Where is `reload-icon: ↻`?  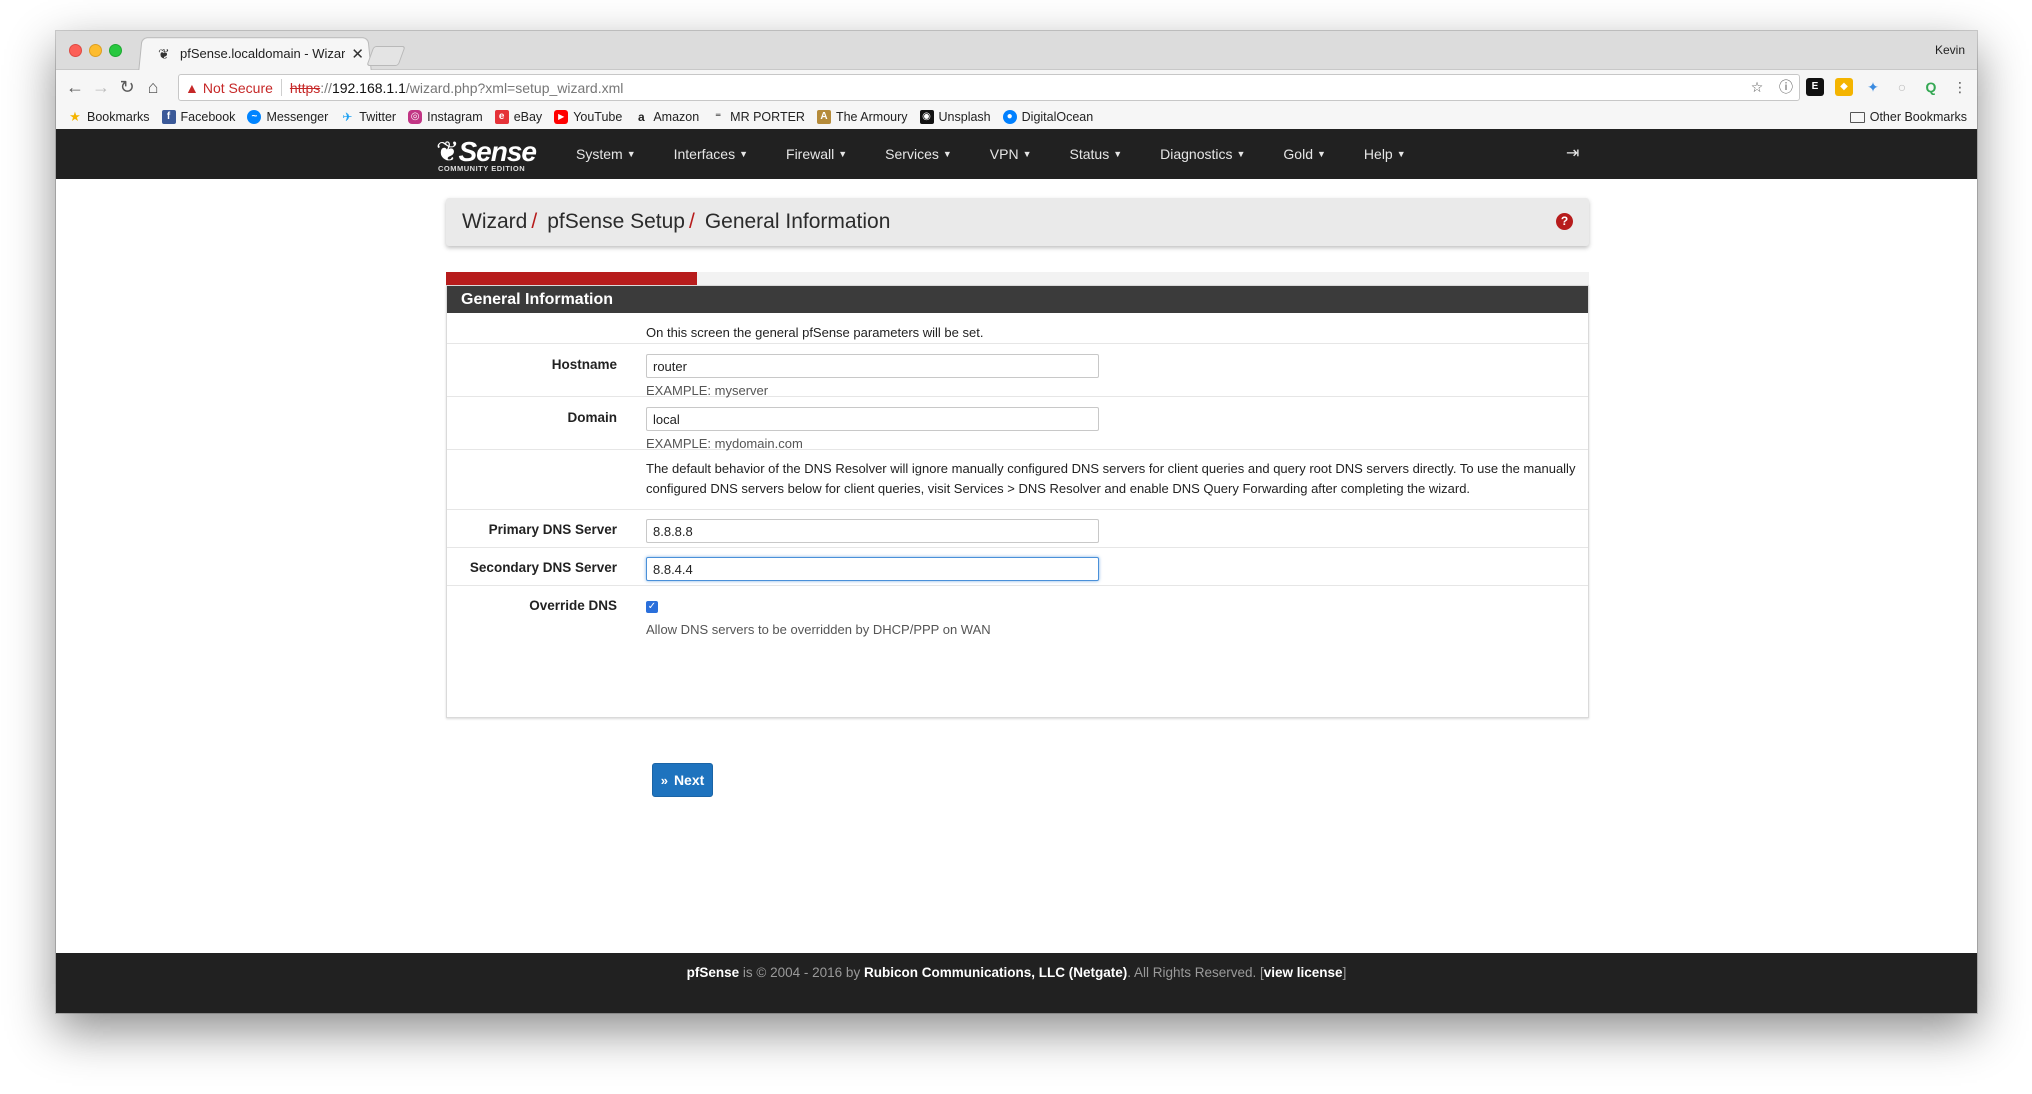 reload-icon: ↻ is located at coordinates (127, 87).